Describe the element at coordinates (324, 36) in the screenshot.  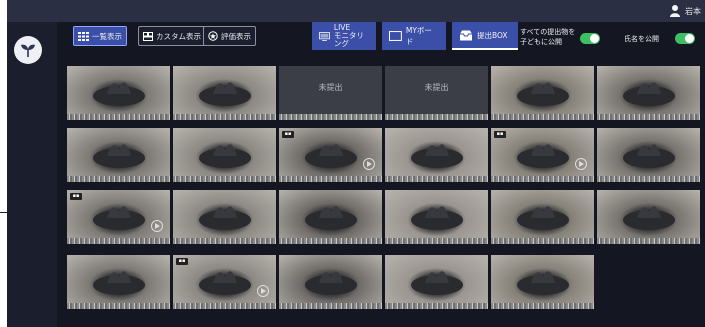
I see `monitor-icon` at that location.